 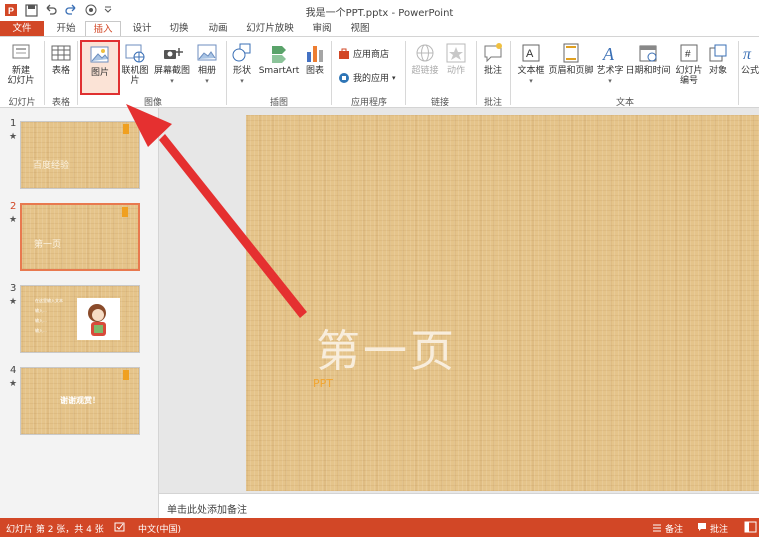 I want to click on slide-count-text: 幻灯片 第 2 张，共 4 张, so click(x=55, y=530).